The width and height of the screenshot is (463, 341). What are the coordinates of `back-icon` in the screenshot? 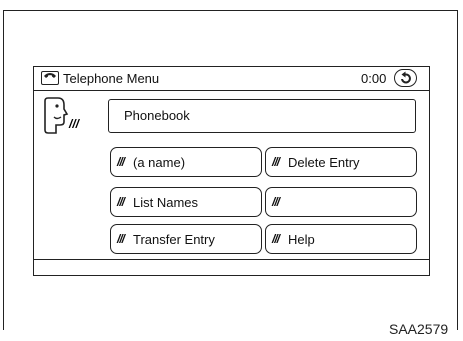 It's located at (405, 78).